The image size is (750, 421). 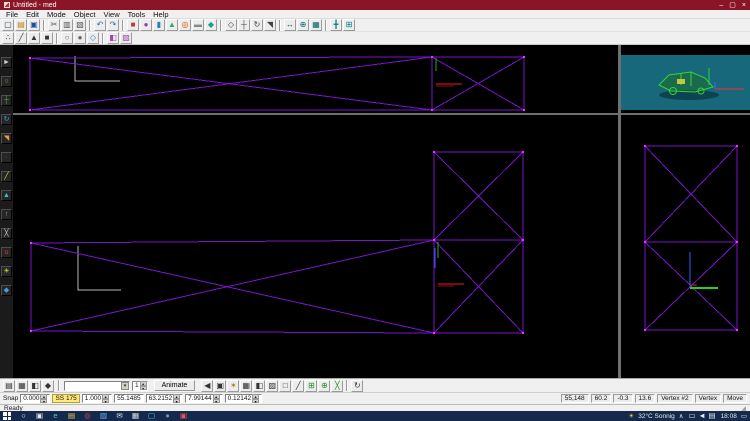 What do you see at coordinates (6, 271) in the screenshot?
I see `light-tool-icon: ☀` at bounding box center [6, 271].